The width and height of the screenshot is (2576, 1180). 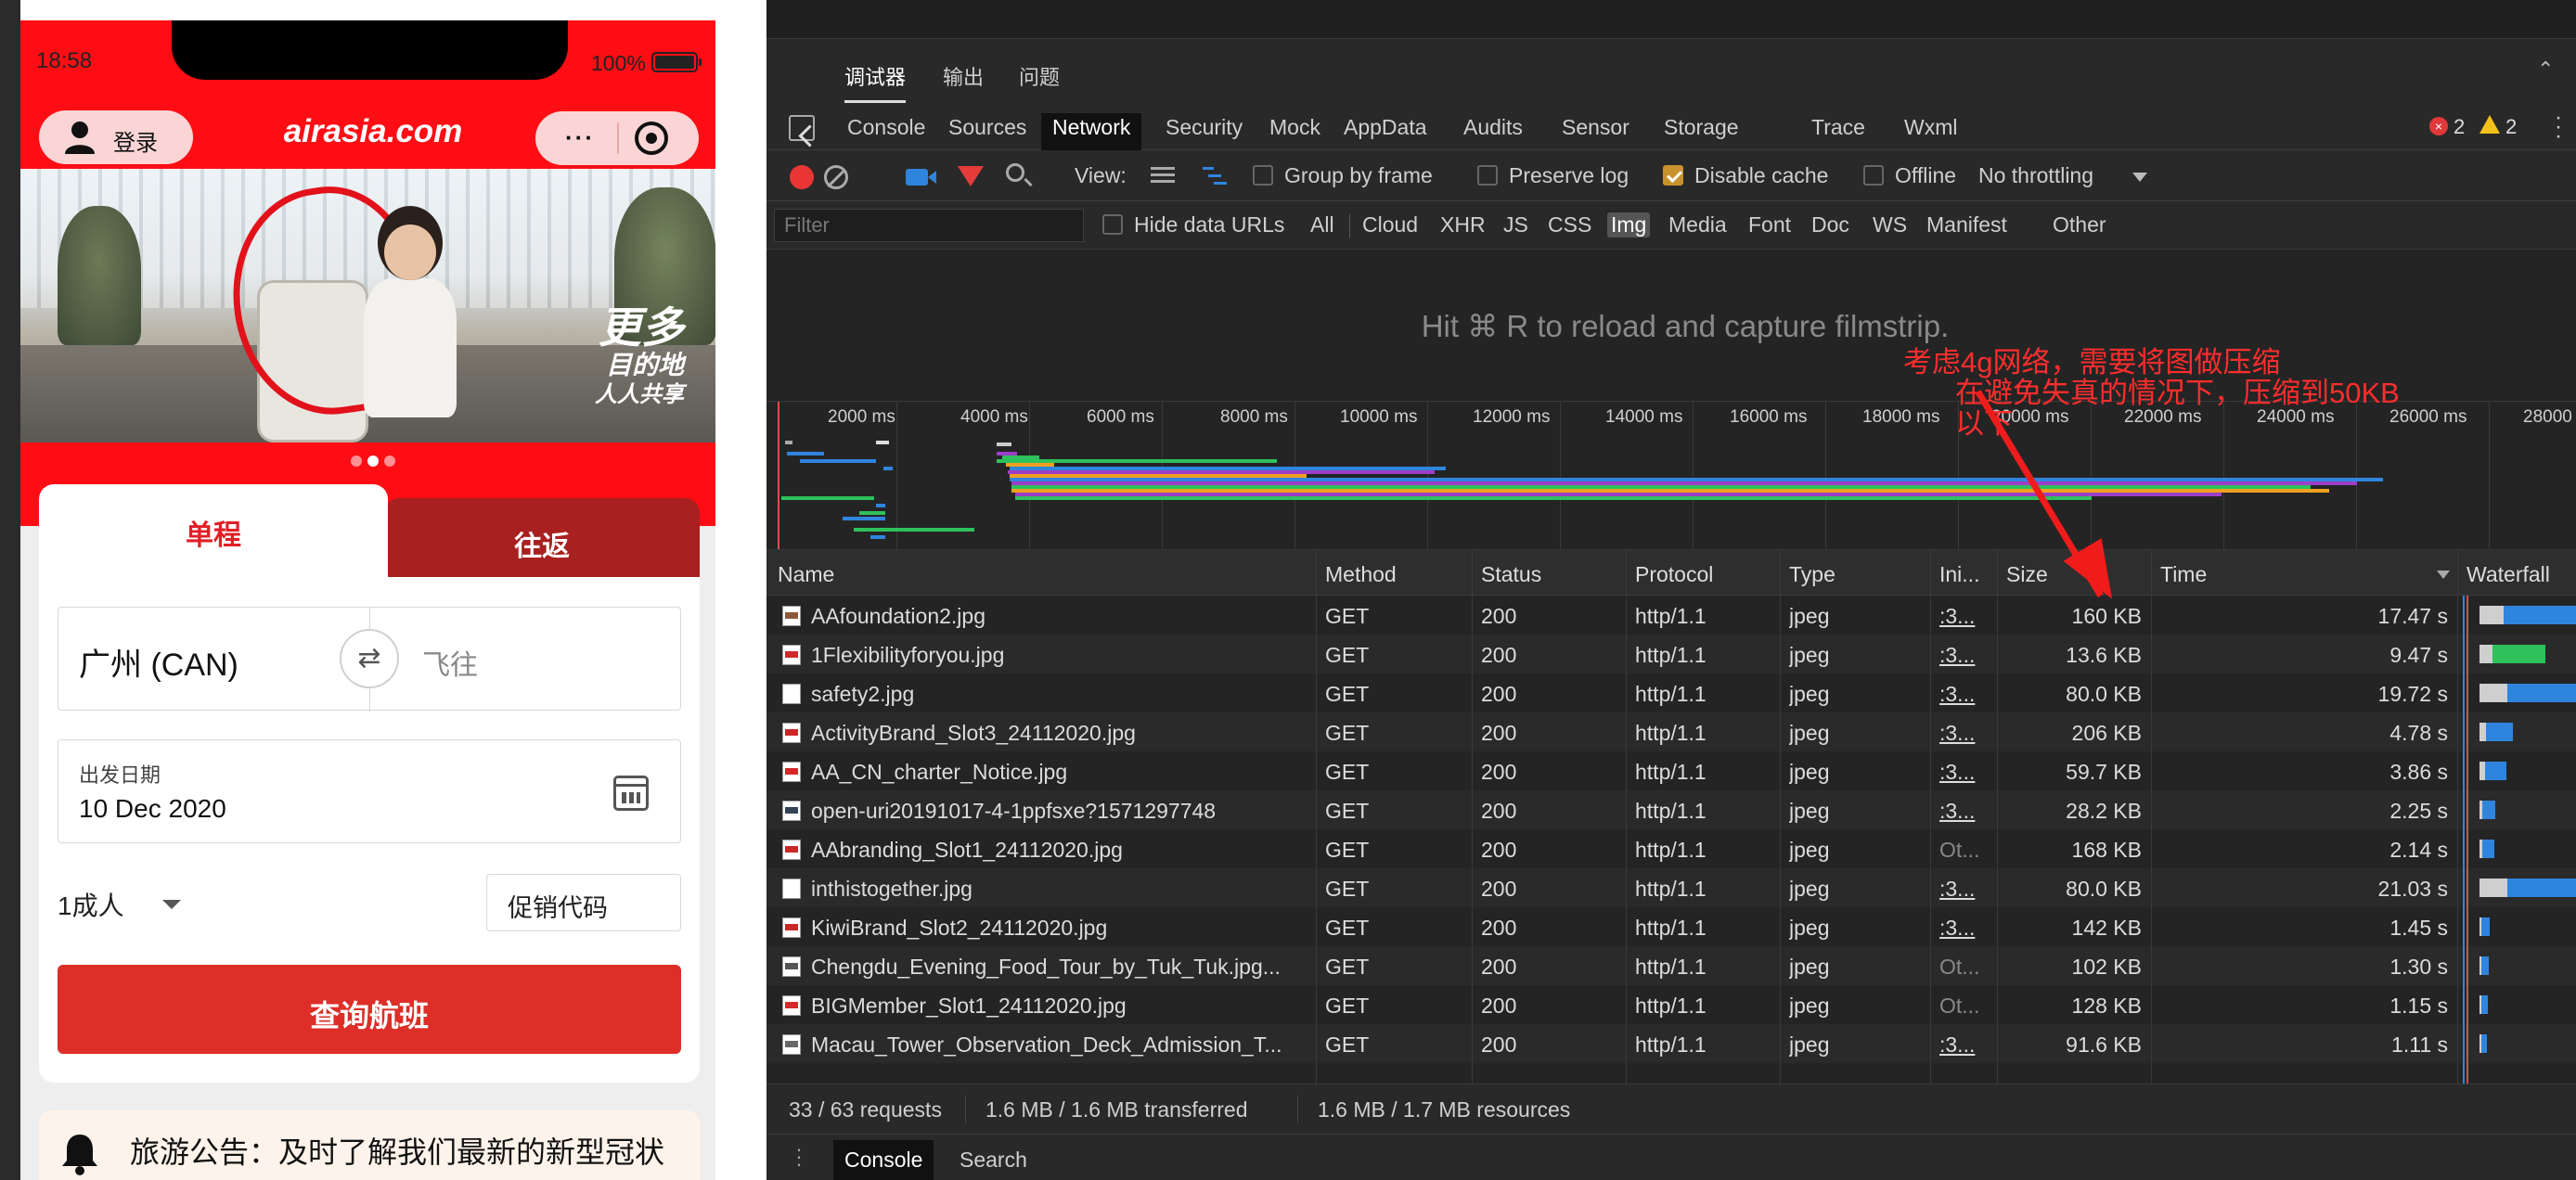 I want to click on offline-checkbox, so click(x=1873, y=176).